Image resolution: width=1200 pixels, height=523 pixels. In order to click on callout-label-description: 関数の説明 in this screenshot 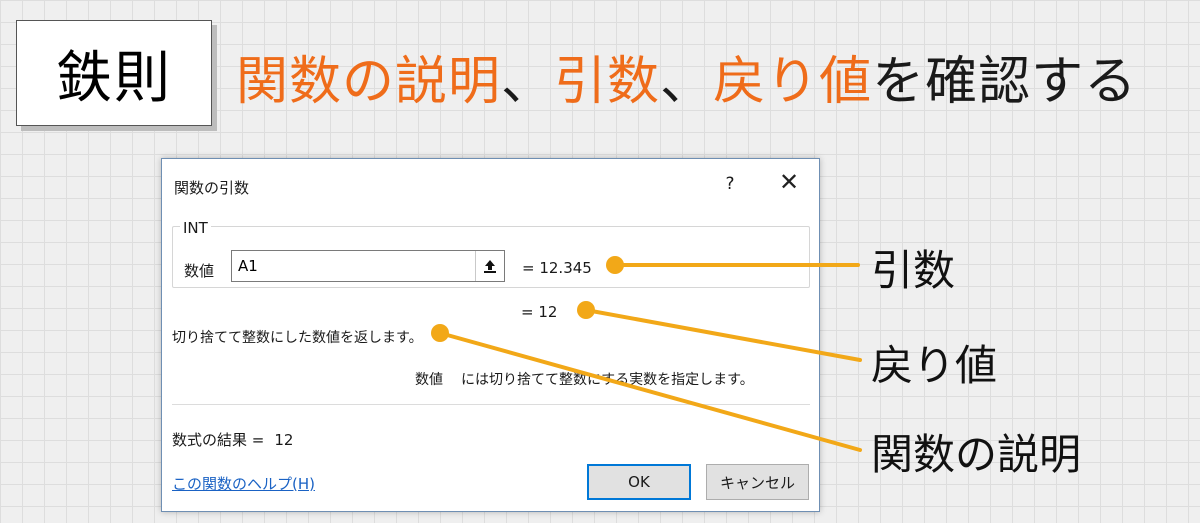, I will do `click(976, 454)`.